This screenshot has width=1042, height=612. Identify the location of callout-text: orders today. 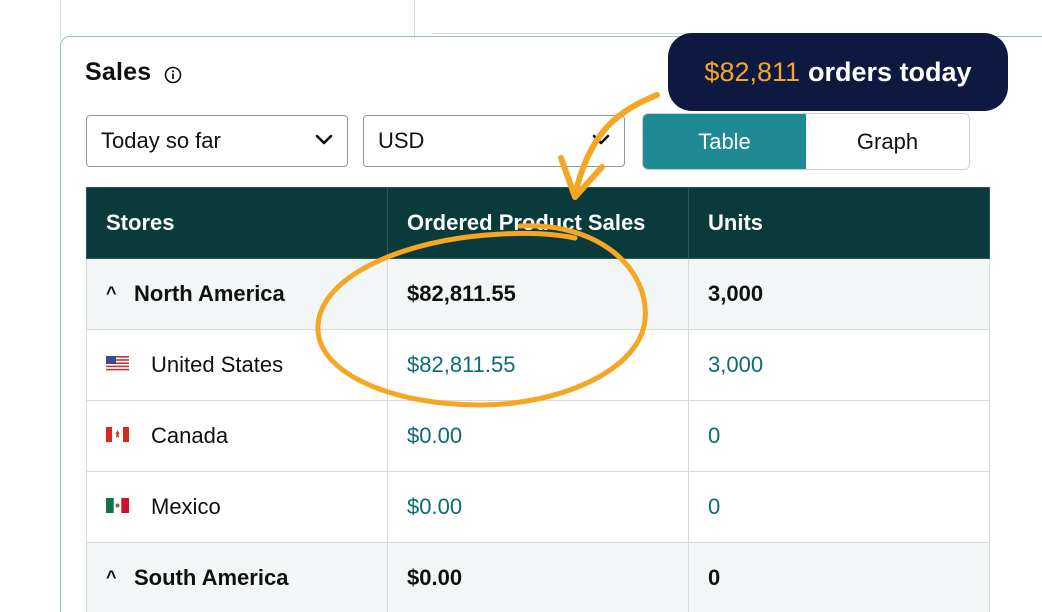
(890, 71).